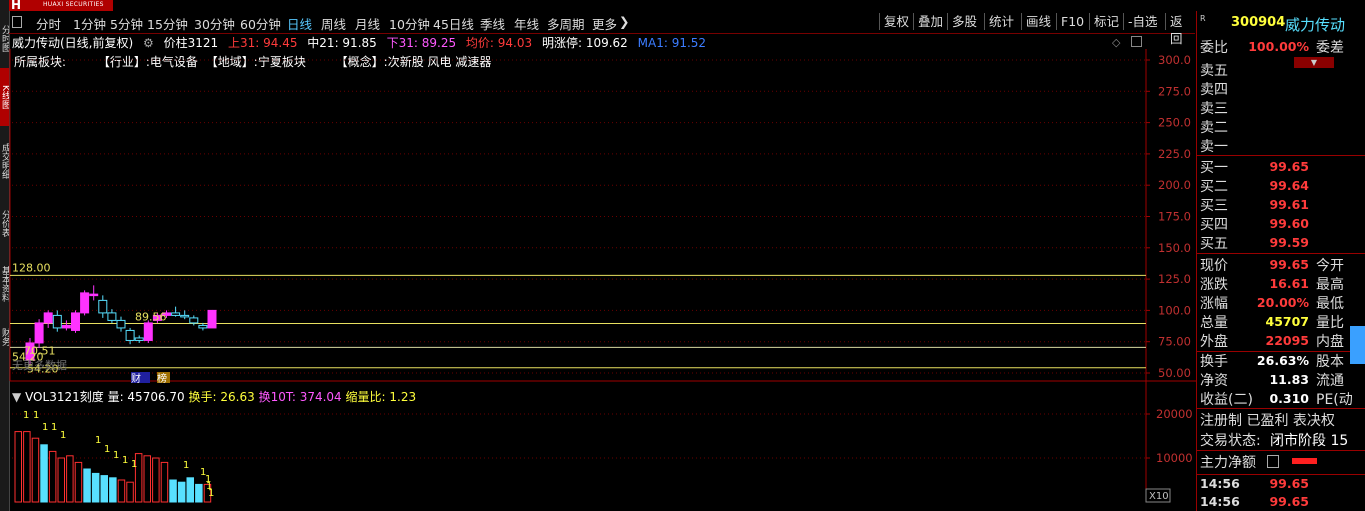 Image resolution: width=1365 pixels, height=511 pixels. What do you see at coordinates (1228, 463) in the screenshot?
I see `flow-label: 主力净额` at bounding box center [1228, 463].